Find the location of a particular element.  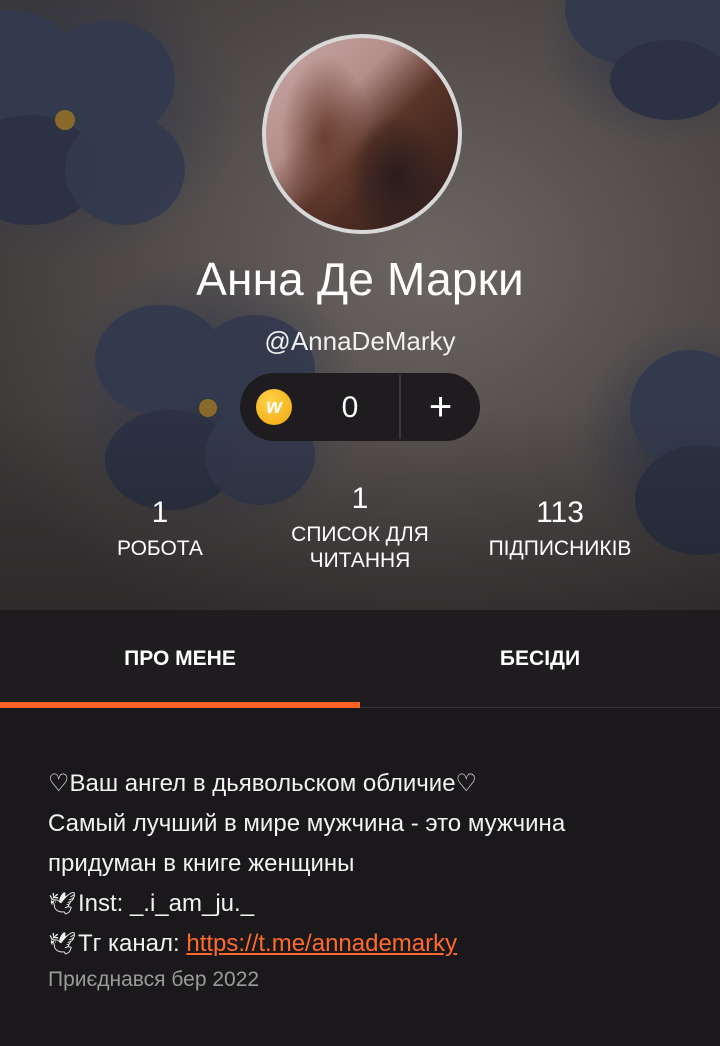

add-coins-button: + is located at coordinates (440, 407).